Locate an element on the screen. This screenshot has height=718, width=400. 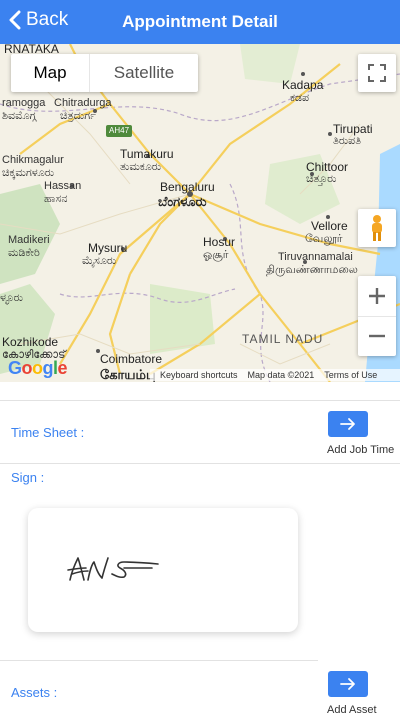
map-label: ಮಡಿಕೇರಿ is located at coordinates (24, 253).